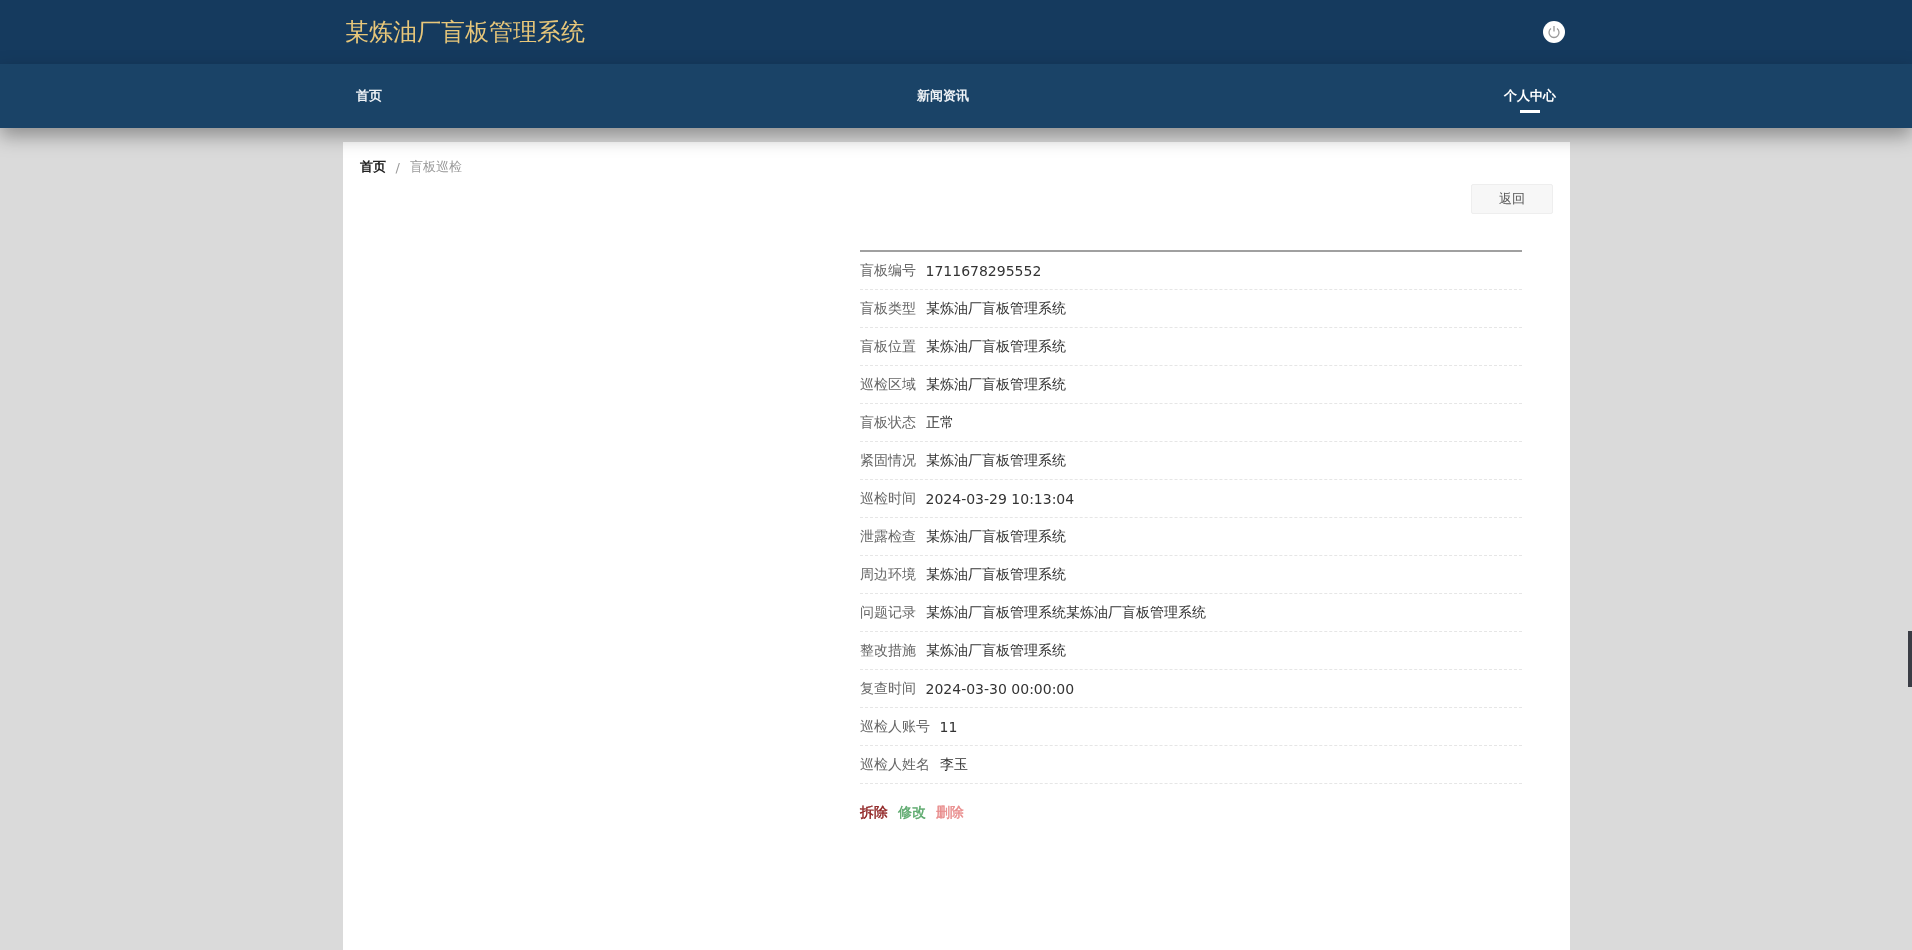 This screenshot has width=1912, height=950. Describe the element at coordinates (939, 422) in the screenshot. I see `field-value: 正常` at that location.